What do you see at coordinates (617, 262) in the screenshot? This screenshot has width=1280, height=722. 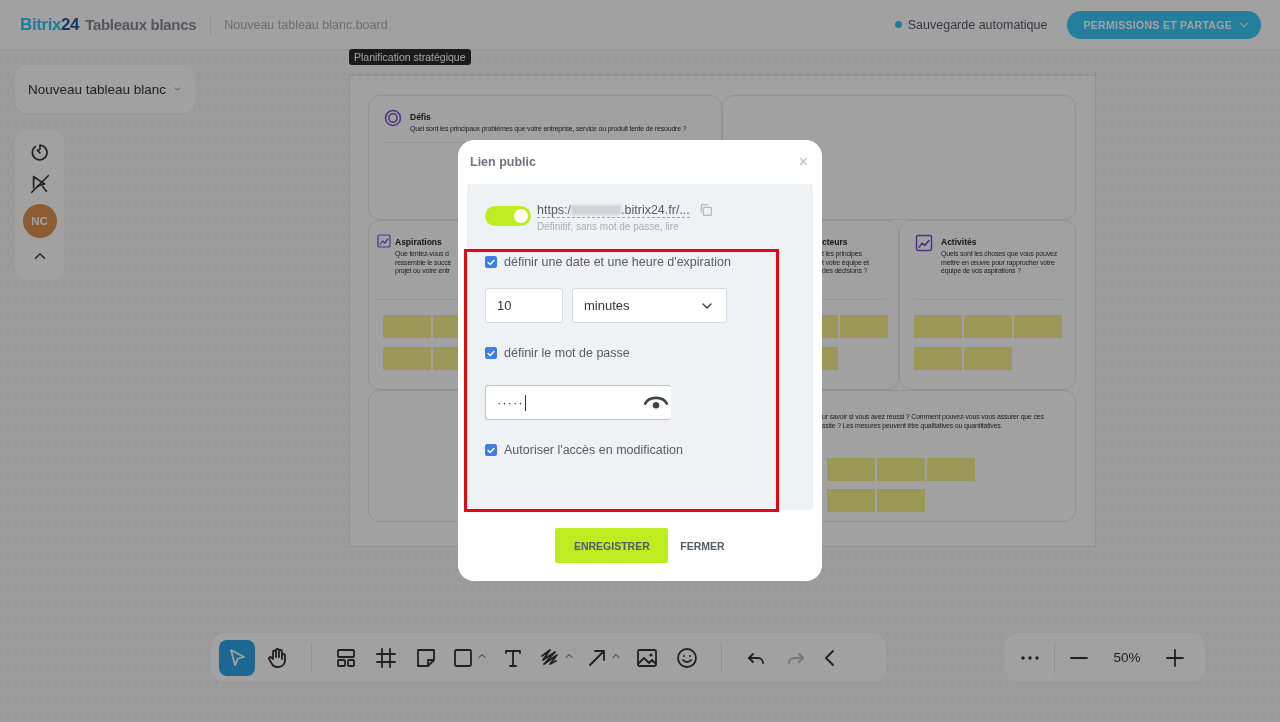 I see `checkbox-label: définir une date et une heure d'expiration` at bounding box center [617, 262].